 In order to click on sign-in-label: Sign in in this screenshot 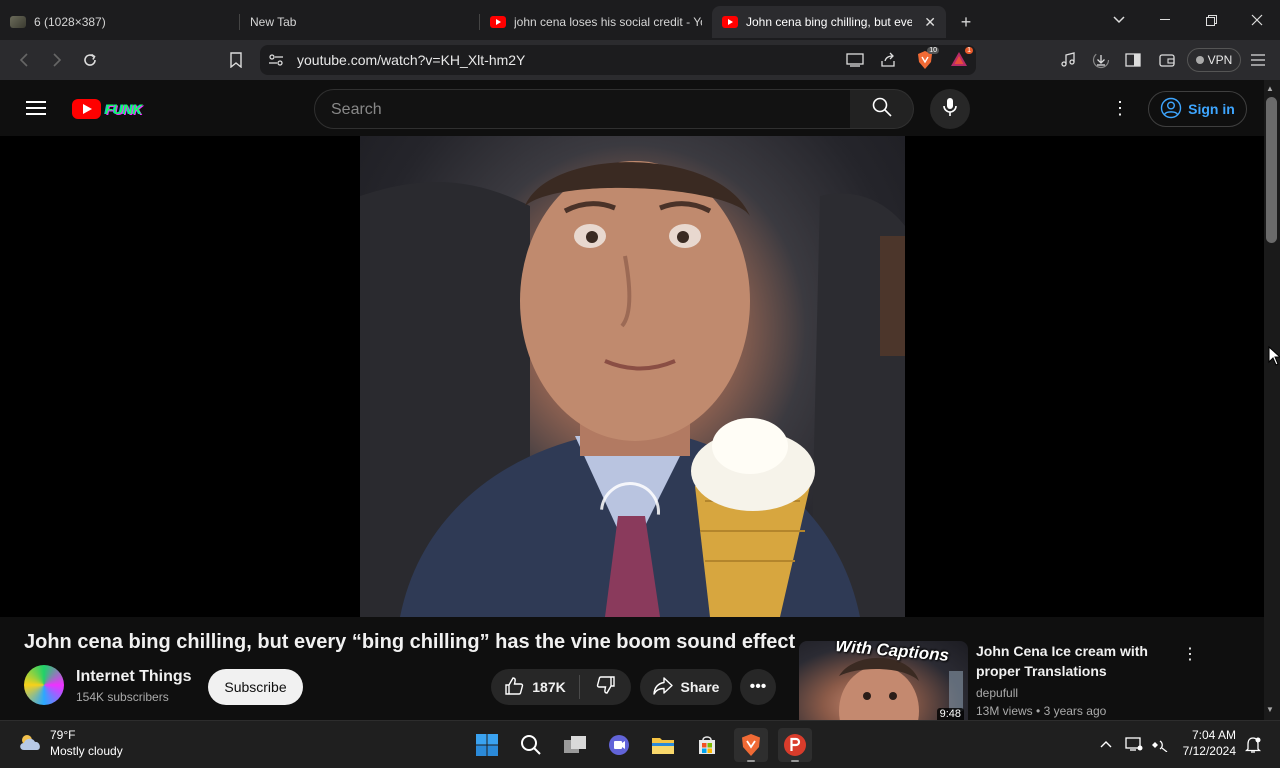, I will do `click(1211, 109)`.